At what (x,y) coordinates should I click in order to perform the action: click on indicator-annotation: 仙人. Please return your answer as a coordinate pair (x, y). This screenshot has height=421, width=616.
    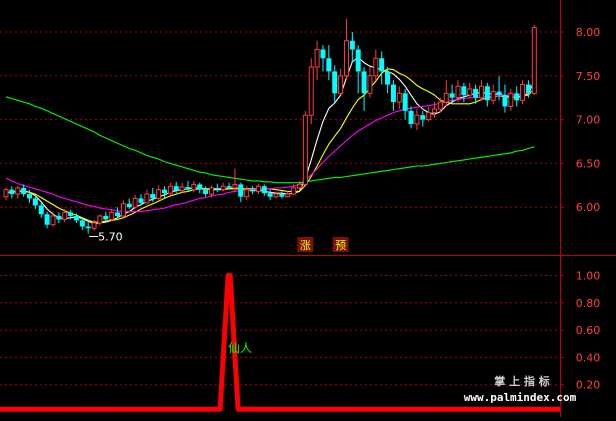
    Looking at the image, I should click on (240, 348).